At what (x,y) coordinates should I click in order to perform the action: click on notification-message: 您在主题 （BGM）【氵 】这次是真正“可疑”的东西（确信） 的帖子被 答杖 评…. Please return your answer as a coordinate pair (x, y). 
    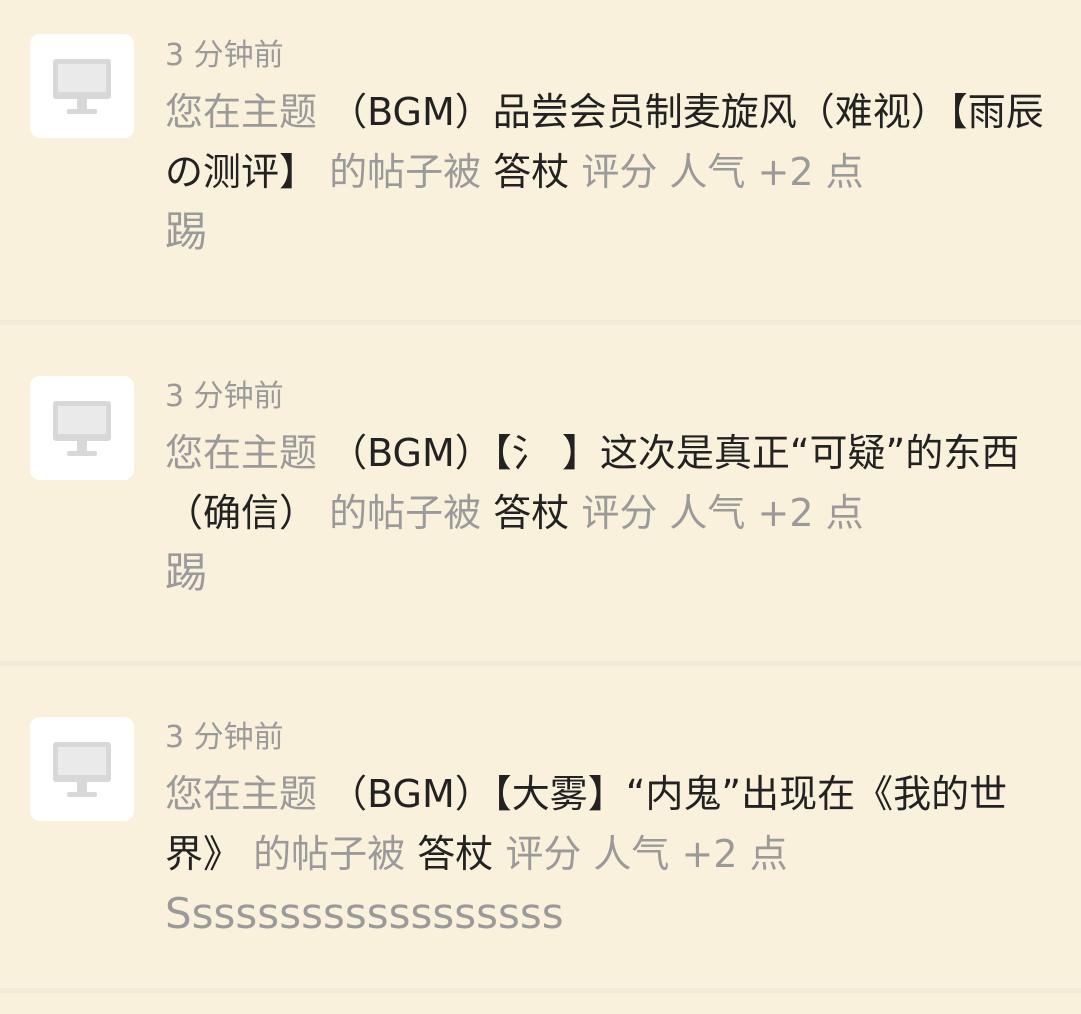
    Looking at the image, I should click on (605, 483).